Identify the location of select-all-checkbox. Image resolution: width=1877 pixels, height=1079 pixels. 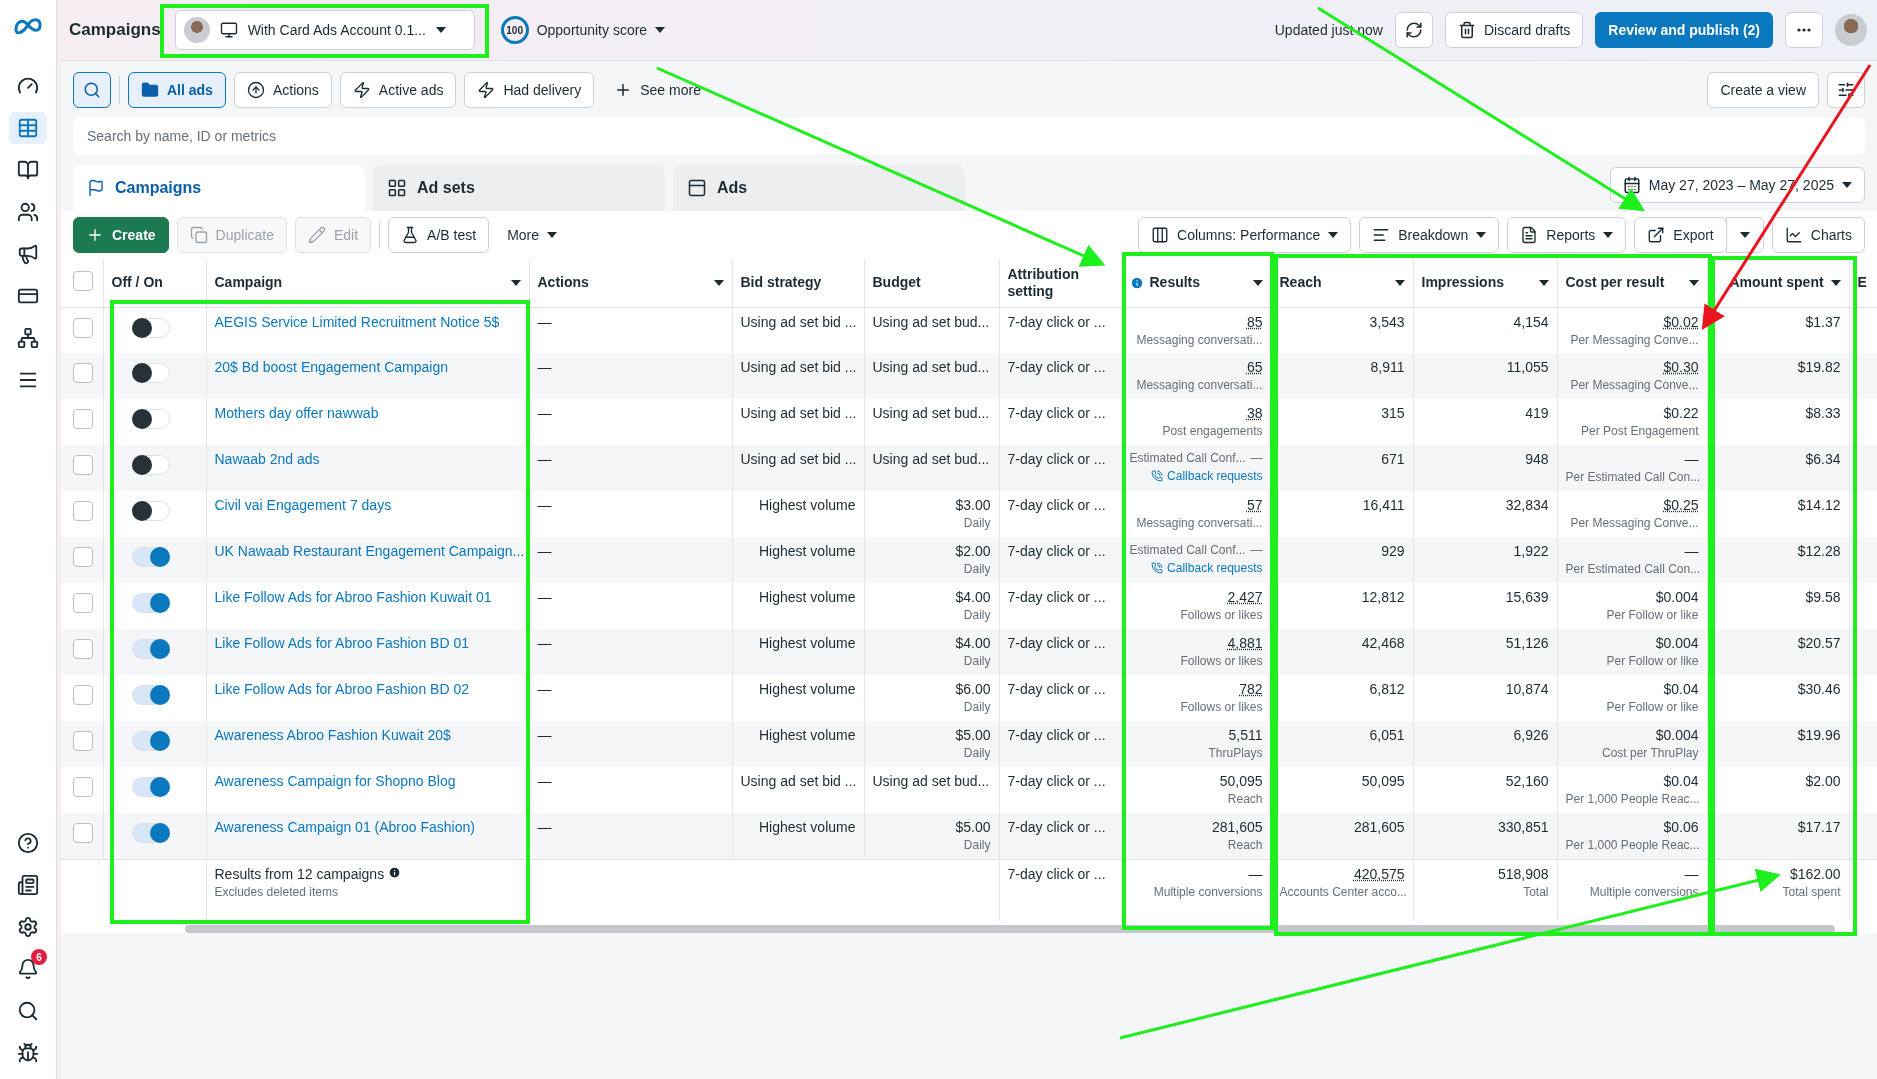
(83, 281).